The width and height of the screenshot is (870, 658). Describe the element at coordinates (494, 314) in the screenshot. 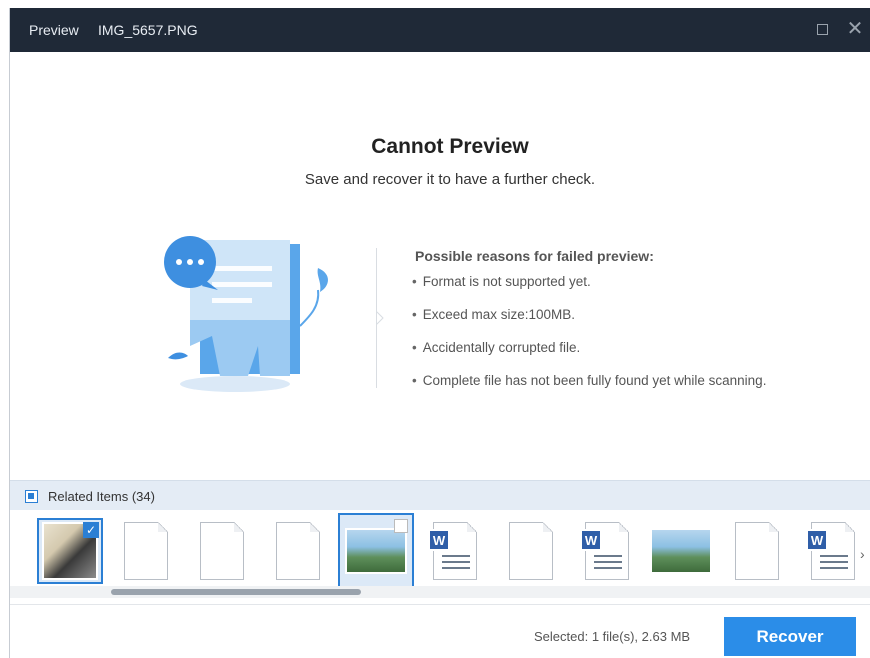

I see `reason-item: • Exceed max size:100MB.` at that location.